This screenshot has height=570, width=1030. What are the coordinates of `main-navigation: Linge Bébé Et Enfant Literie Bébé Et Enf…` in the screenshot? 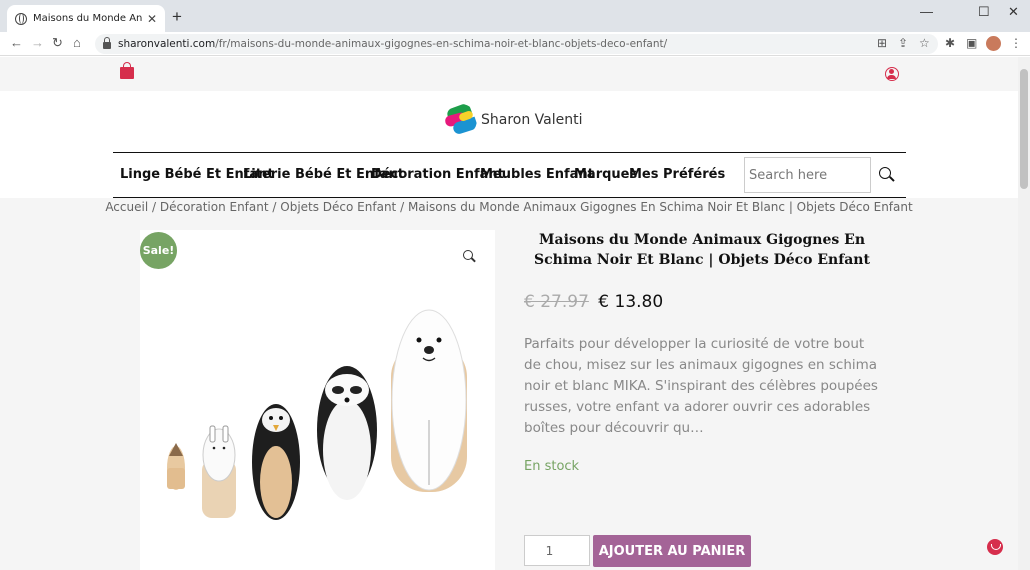 It's located at (509, 175).